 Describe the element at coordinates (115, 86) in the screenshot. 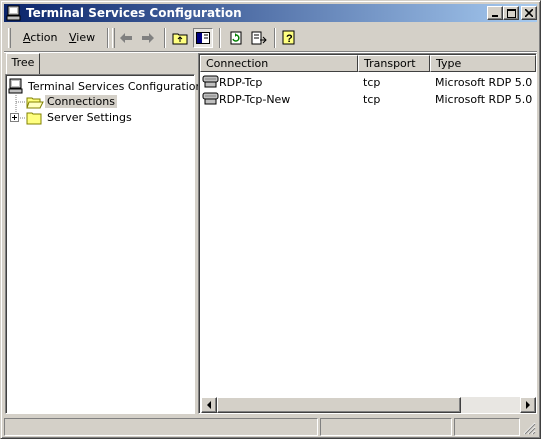

I see `tree-root-label: Terminal Services Configuration` at that location.